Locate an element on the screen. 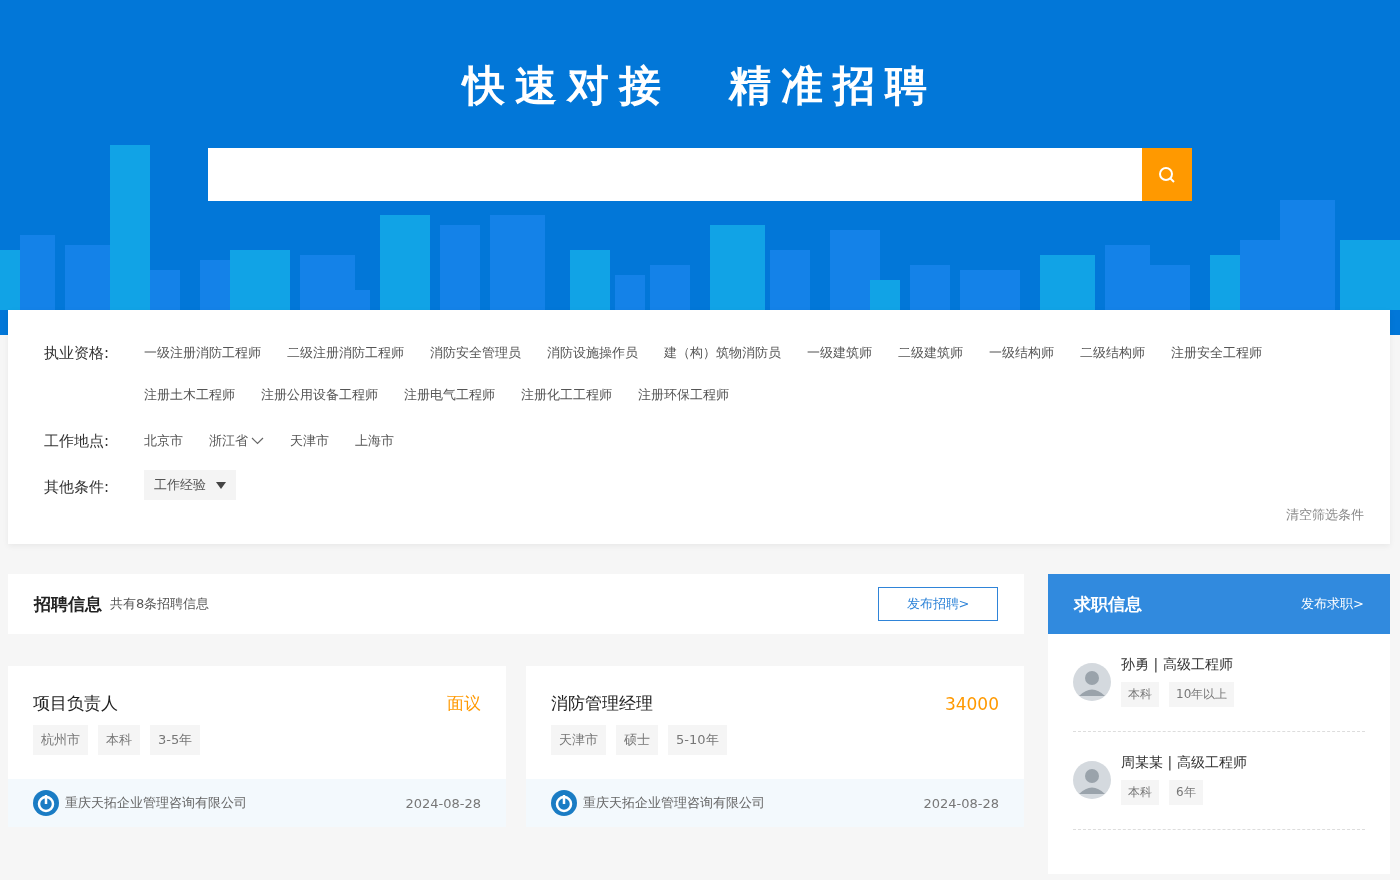 The width and height of the screenshot is (1400, 880). caret-icon is located at coordinates (221, 485).